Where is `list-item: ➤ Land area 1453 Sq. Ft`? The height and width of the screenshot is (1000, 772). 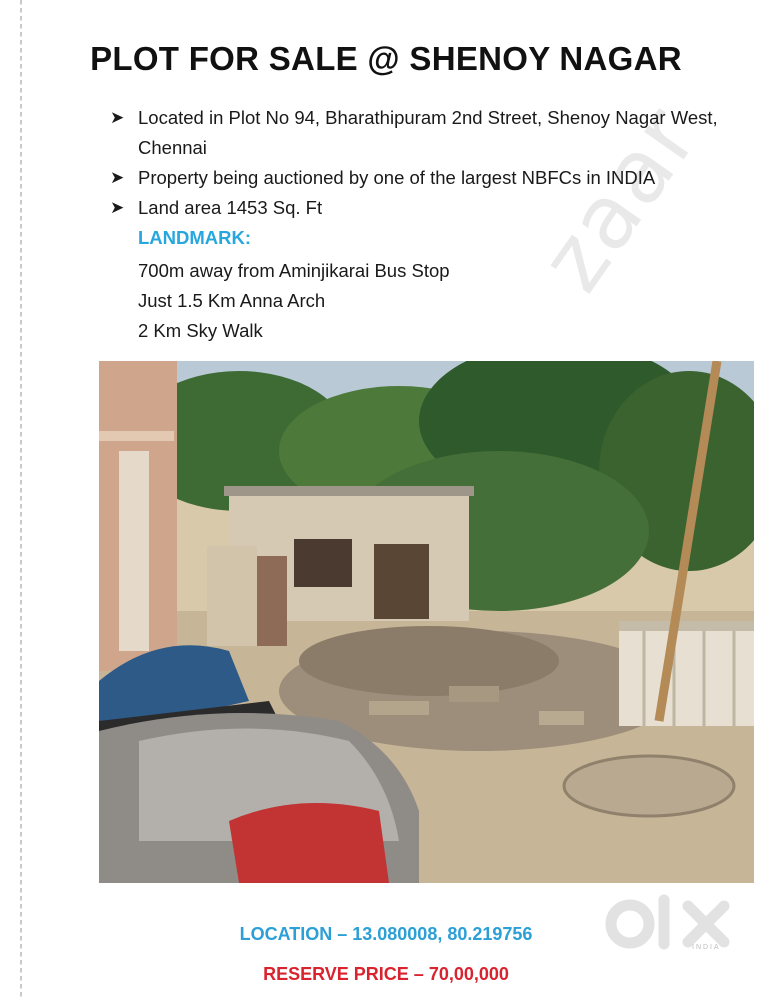
list-item: ➤ Land area 1453 Sq. Ft is located at coordinates (430, 208).